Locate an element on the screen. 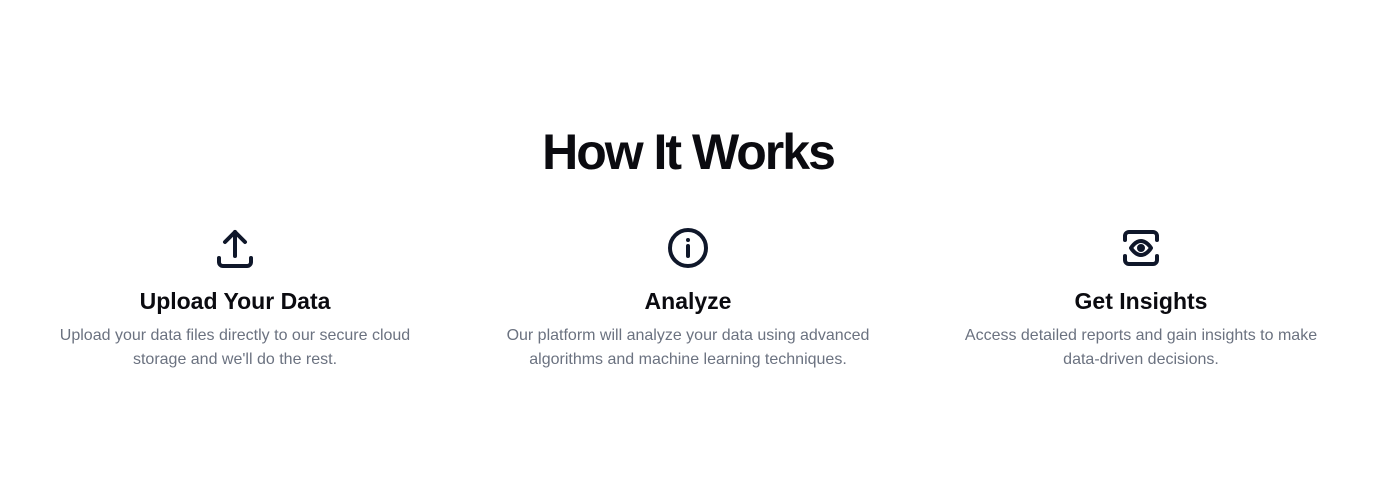 The height and width of the screenshot is (504, 1376). page-title: How It Works is located at coordinates (689, 152).